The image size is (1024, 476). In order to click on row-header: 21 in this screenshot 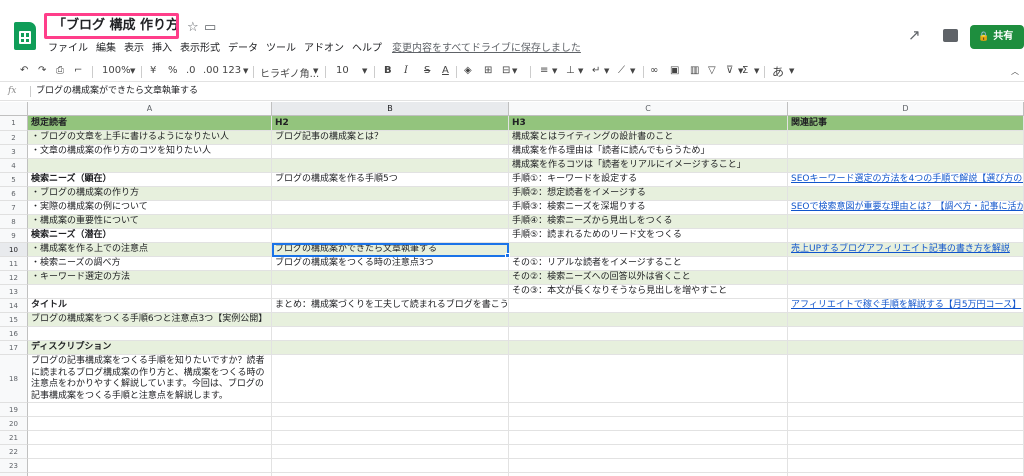, I will do `click(14, 438)`.